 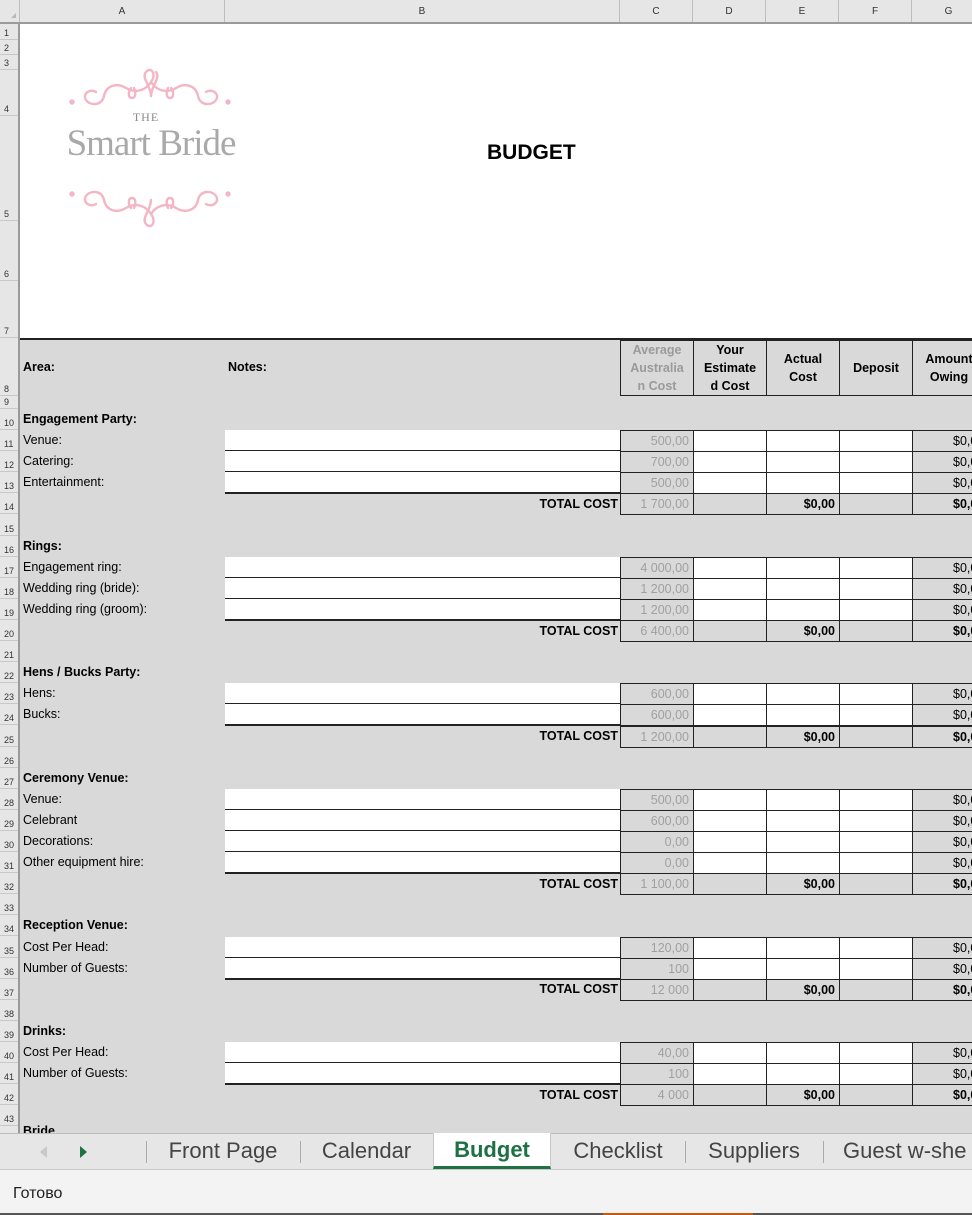 I want to click on row-header-23: 23, so click(x=9, y=694).